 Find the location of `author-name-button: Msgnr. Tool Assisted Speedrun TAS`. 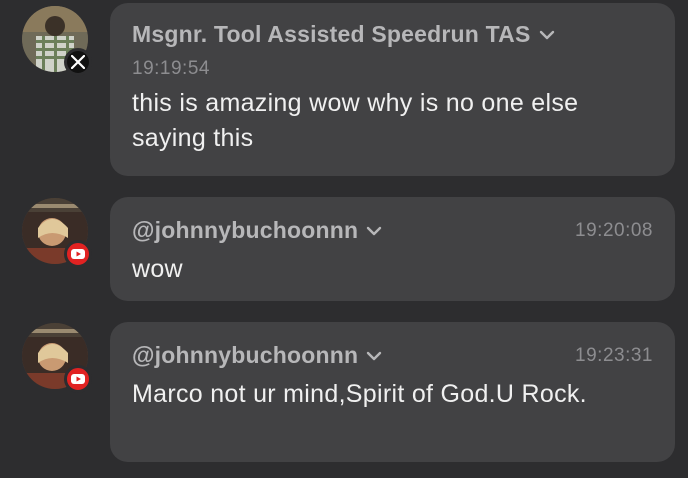

author-name-button: Msgnr. Tool Assisted Speedrun TAS is located at coordinates (343, 34).